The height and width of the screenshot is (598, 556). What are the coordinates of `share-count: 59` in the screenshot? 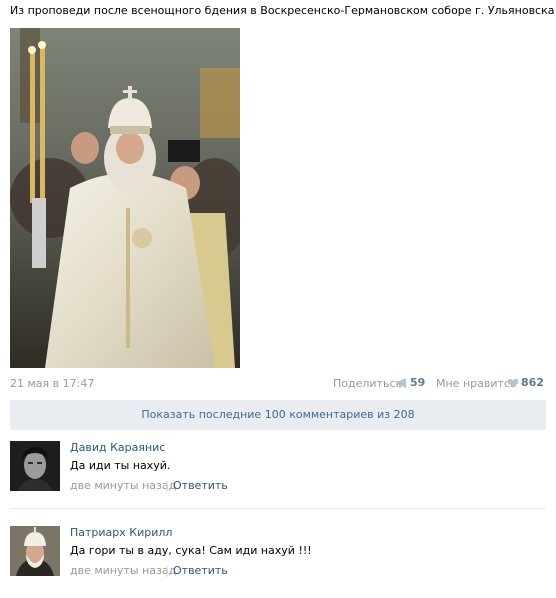 It's located at (418, 382).